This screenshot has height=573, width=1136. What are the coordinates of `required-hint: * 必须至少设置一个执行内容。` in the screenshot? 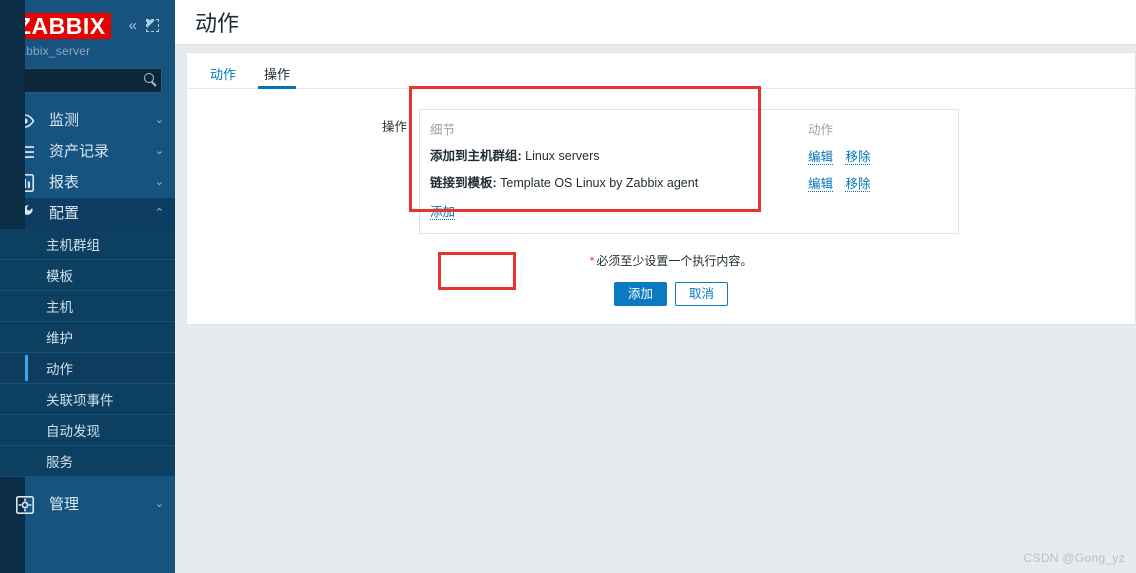 It's located at (661, 260).